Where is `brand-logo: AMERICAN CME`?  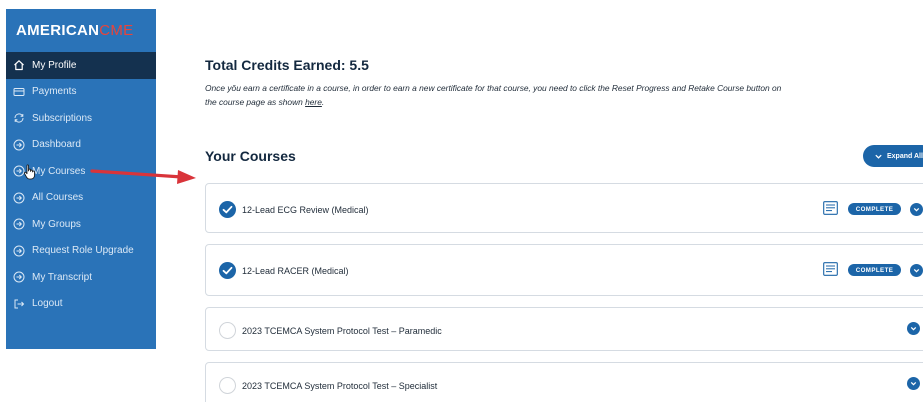 brand-logo: AMERICAN CME is located at coordinates (81, 30).